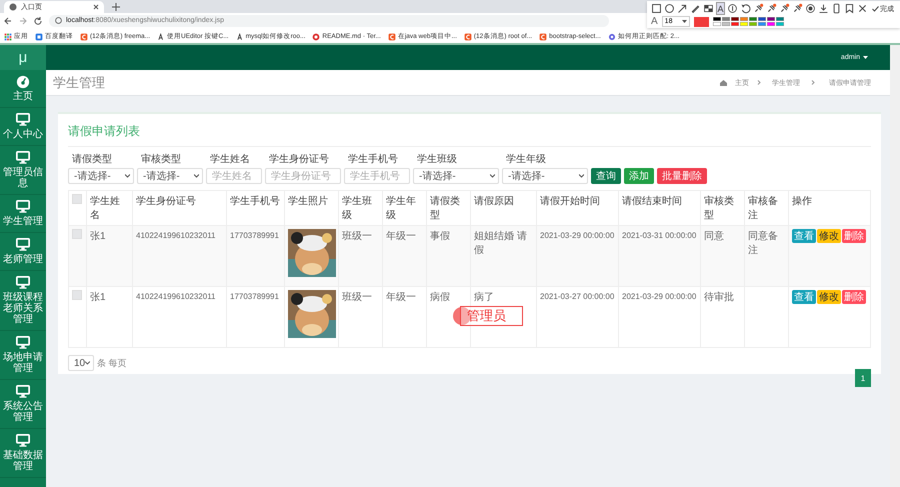 This screenshot has height=487, width=900. I want to click on sidebar-label: 主页, so click(23, 96).